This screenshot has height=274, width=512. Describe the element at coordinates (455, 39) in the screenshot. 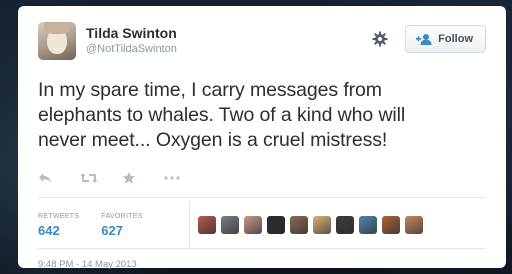

I see `follow-label: Follow` at that location.